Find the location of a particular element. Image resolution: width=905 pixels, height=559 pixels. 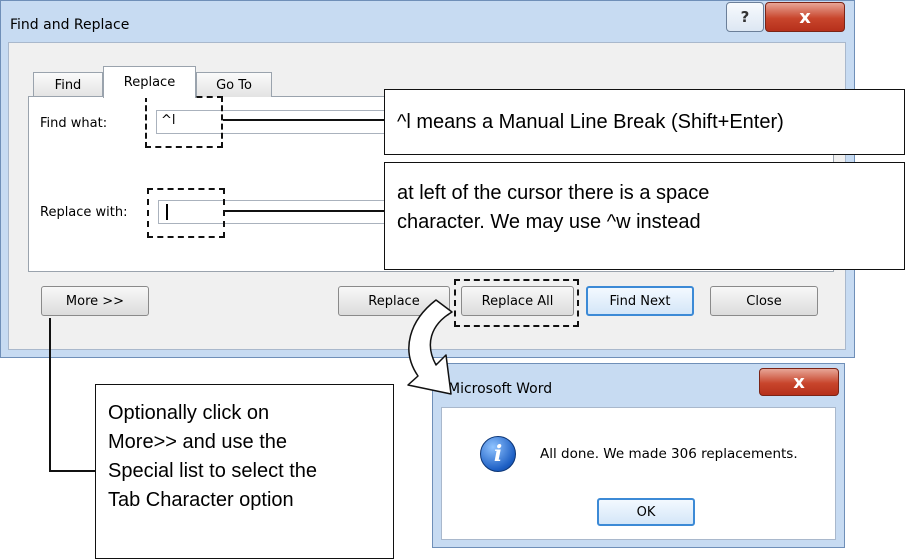

callout-replace-line: character. We may use ^w instead is located at coordinates (549, 222).